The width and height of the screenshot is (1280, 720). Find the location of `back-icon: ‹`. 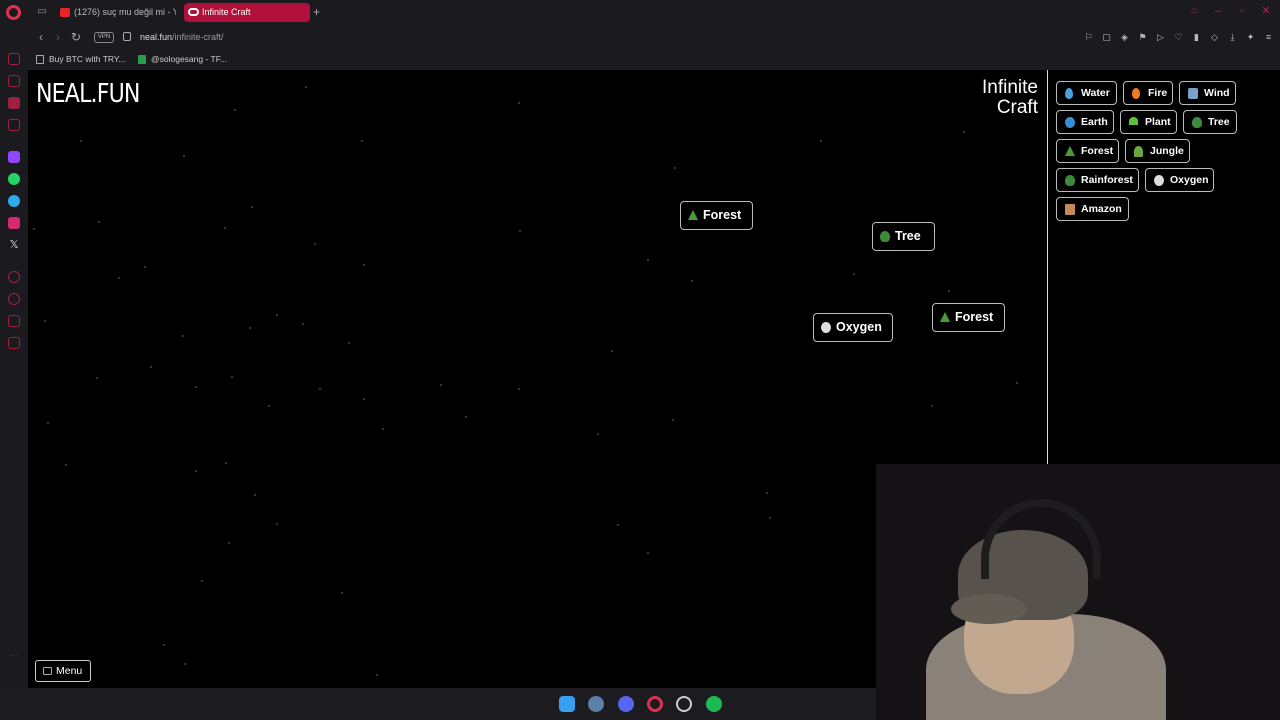

back-icon: ‹ is located at coordinates (41, 37).